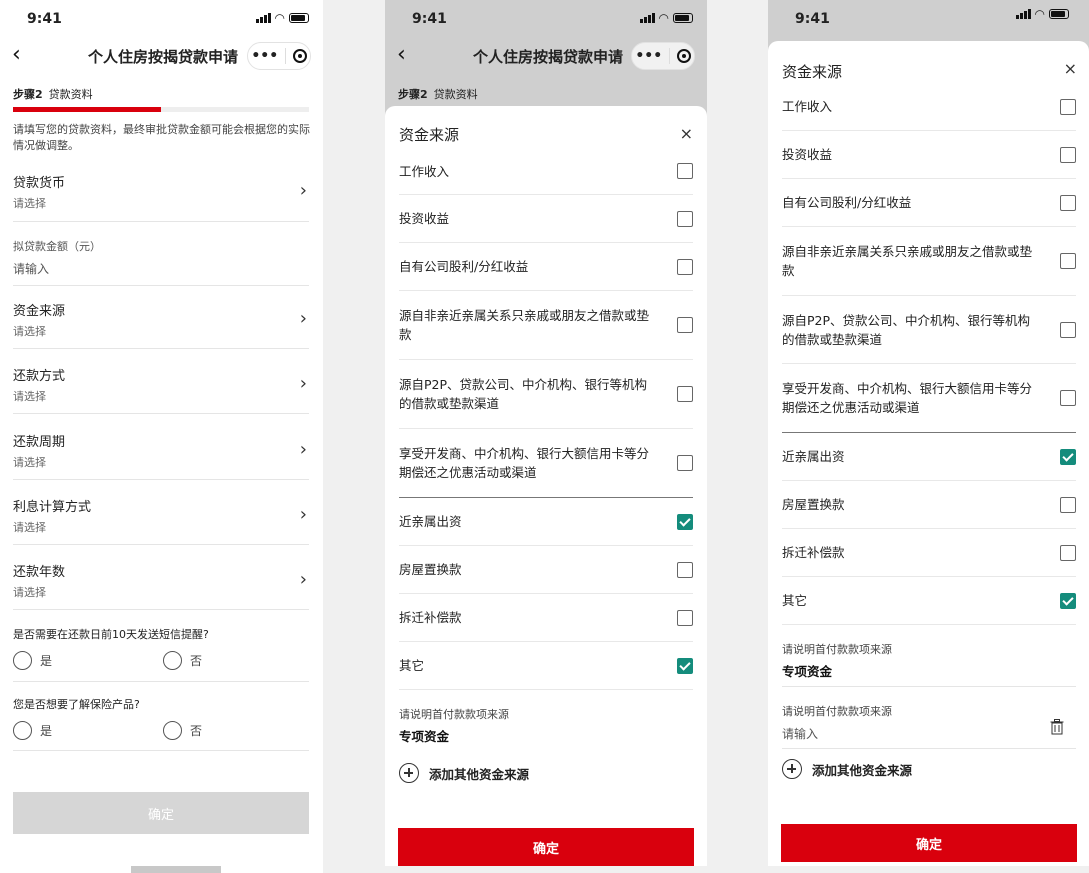  Describe the element at coordinates (176, 869) in the screenshot. I see `home-indicator` at that location.